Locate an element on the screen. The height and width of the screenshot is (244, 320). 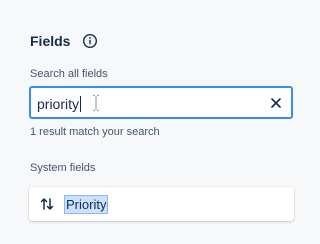
search-input-value: priority is located at coordinates (59, 104).